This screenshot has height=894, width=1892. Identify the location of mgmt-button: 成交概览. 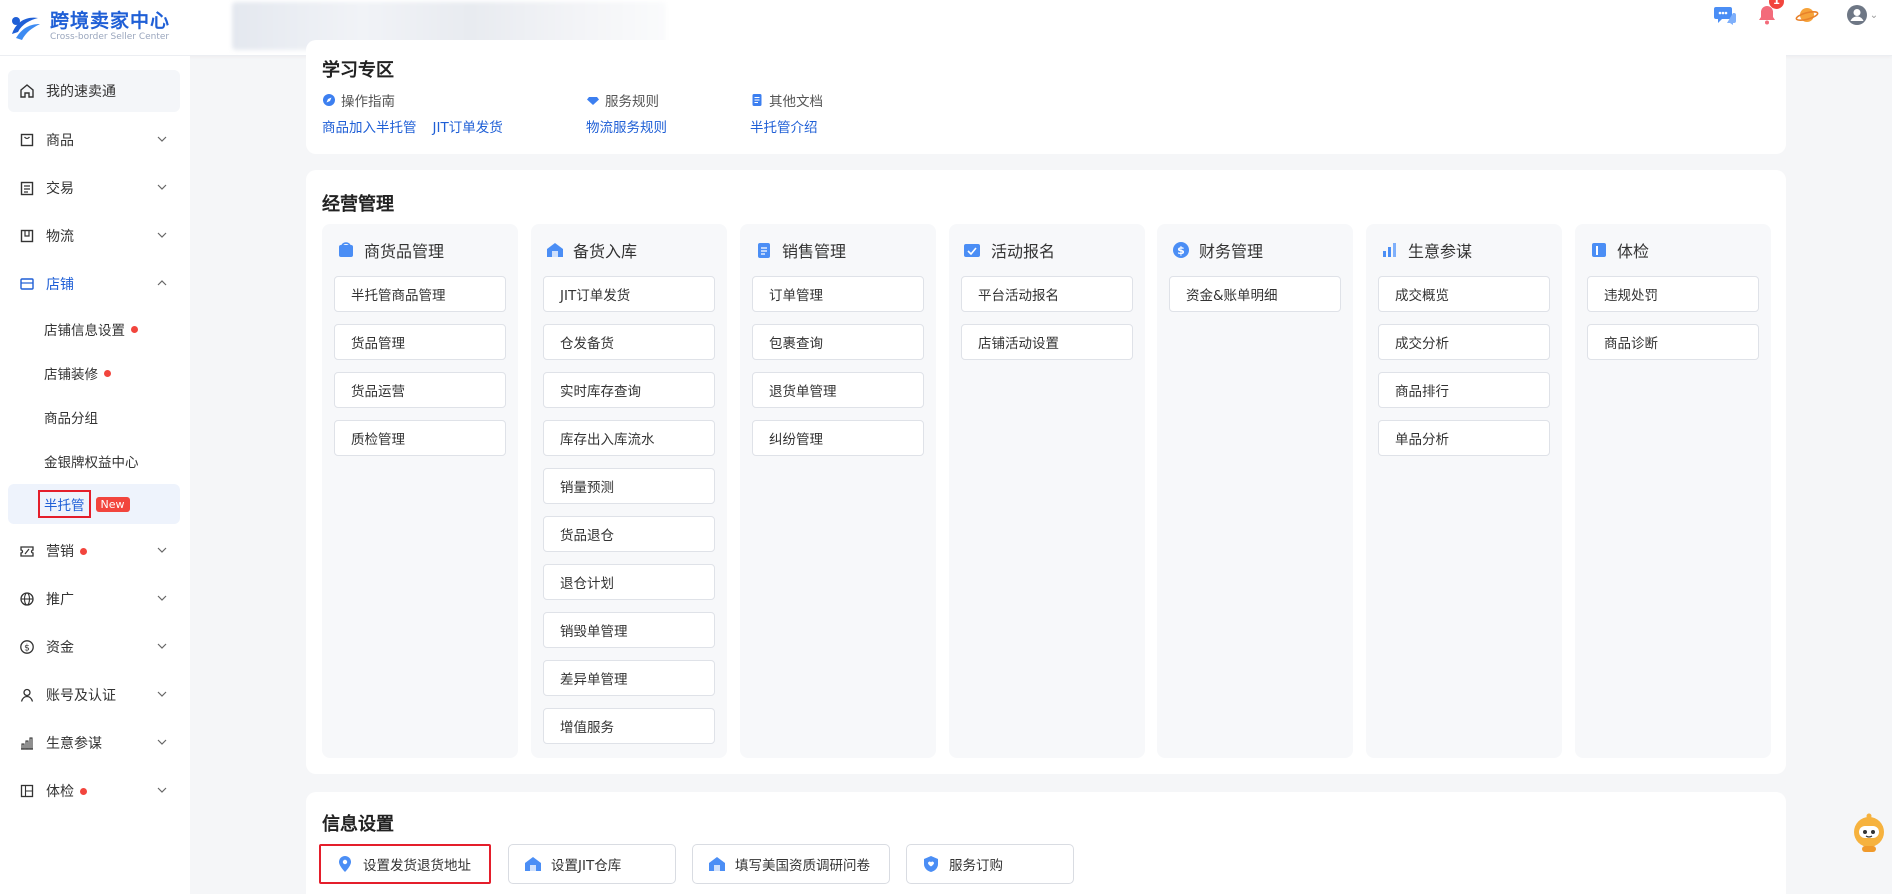
(1464, 294).